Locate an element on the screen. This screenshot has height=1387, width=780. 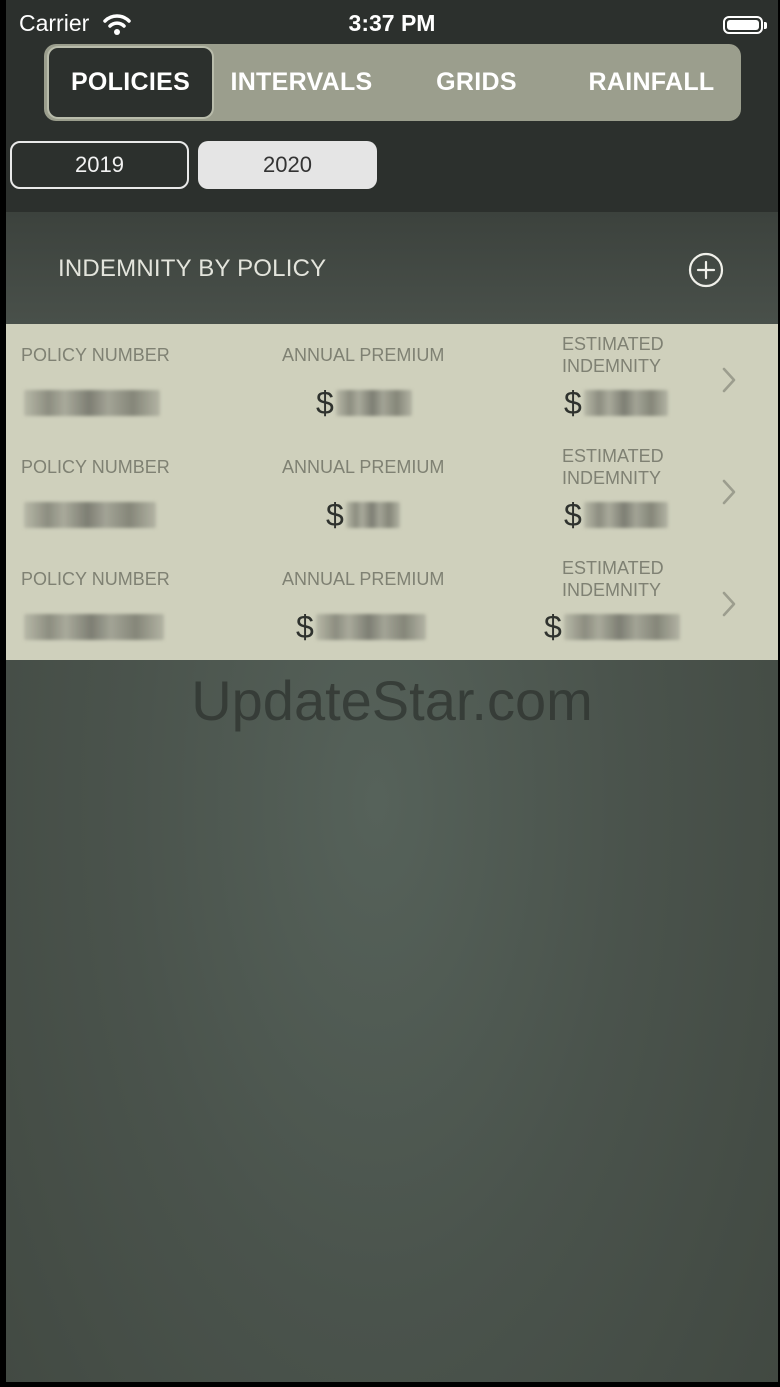
tab-rainfall: RAINFALL is located at coordinates (651, 82).